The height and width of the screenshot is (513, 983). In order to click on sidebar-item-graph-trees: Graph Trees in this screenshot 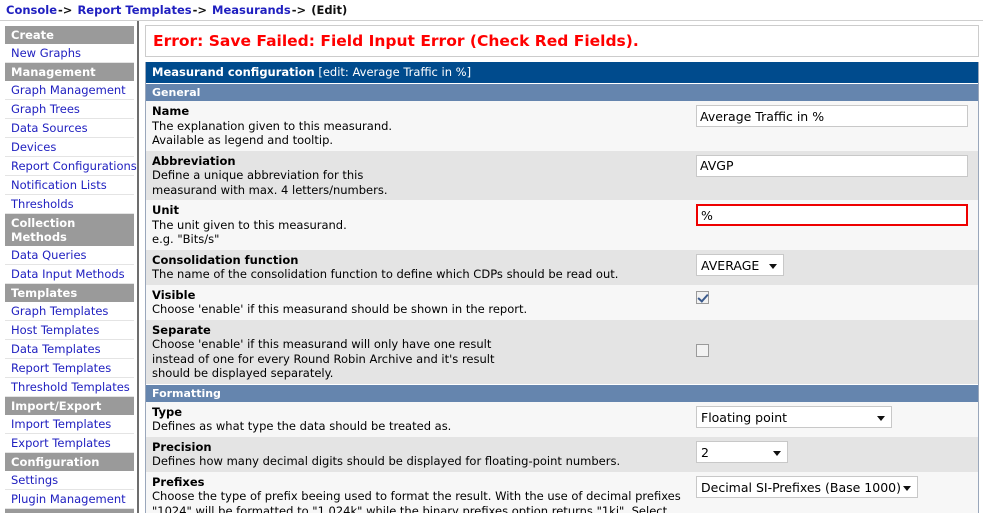, I will do `click(69, 109)`.